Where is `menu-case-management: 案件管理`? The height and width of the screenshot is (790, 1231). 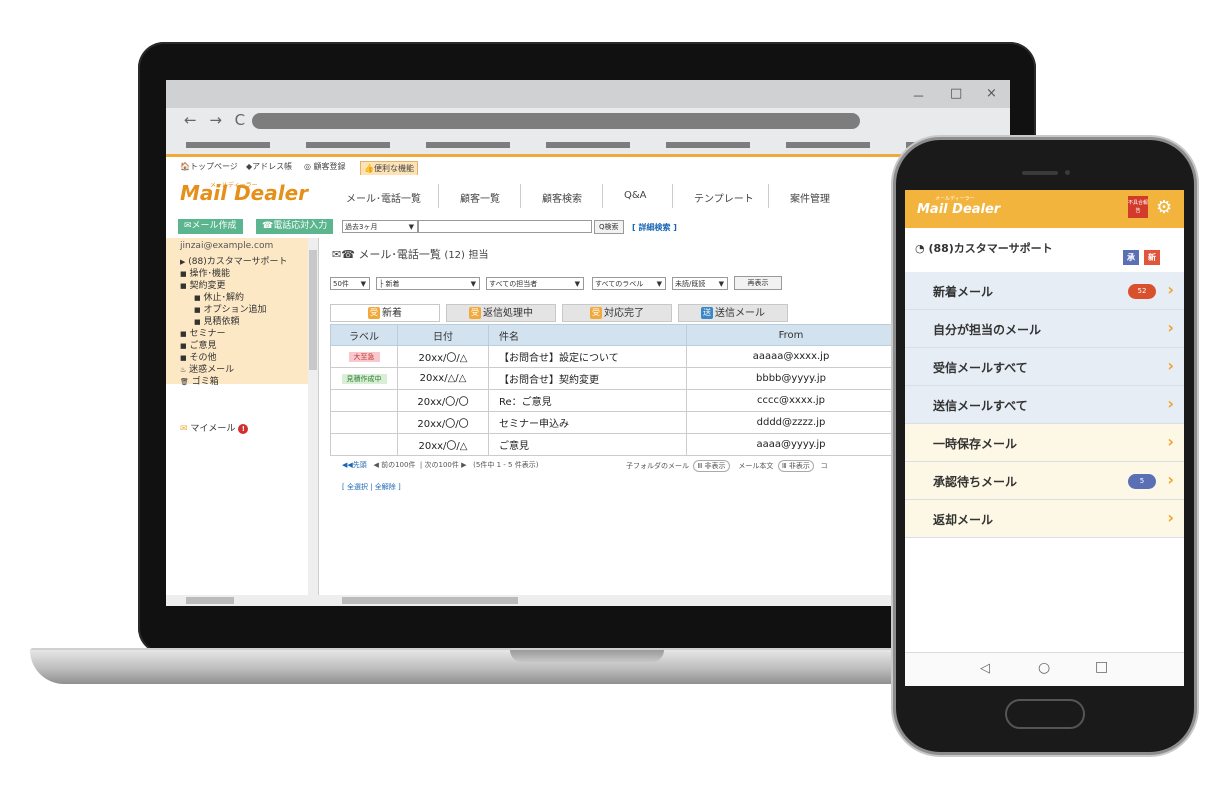 menu-case-management: 案件管理 is located at coordinates (810, 197).